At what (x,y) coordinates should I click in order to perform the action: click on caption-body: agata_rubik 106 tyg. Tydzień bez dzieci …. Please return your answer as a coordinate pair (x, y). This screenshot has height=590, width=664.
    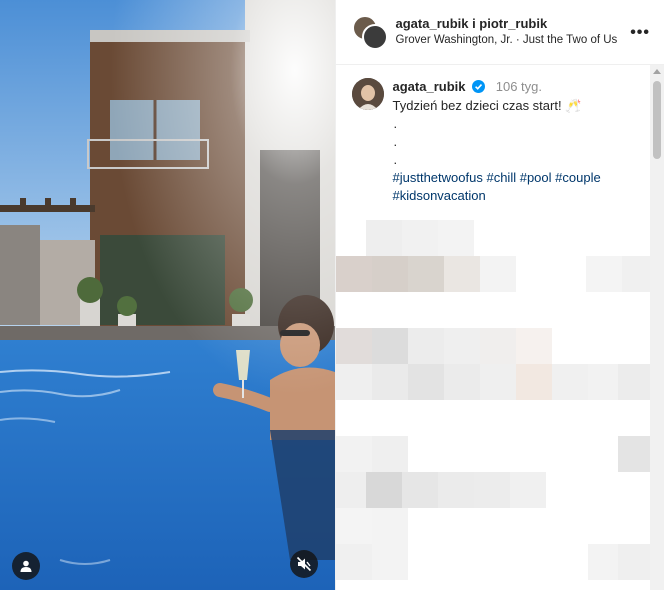
    Looking at the image, I should click on (497, 141).